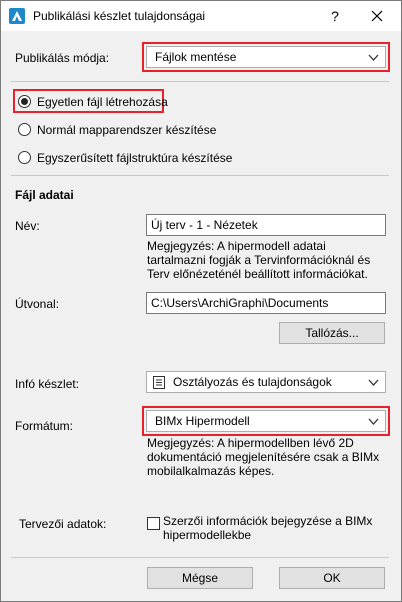 The width and height of the screenshot is (402, 602). What do you see at coordinates (44, 195) in the screenshot?
I see `file-data-heading: Fájl adatai` at bounding box center [44, 195].